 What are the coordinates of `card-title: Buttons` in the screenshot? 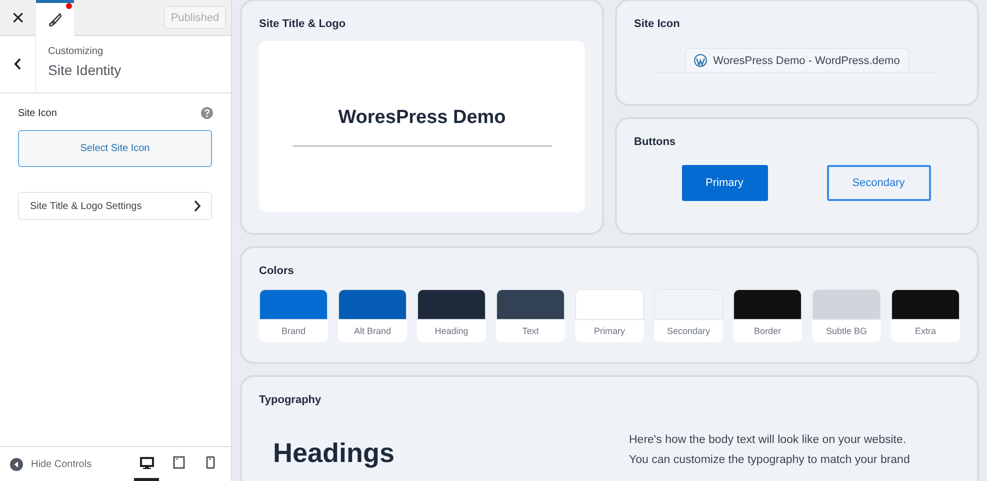 It's located at (655, 142).